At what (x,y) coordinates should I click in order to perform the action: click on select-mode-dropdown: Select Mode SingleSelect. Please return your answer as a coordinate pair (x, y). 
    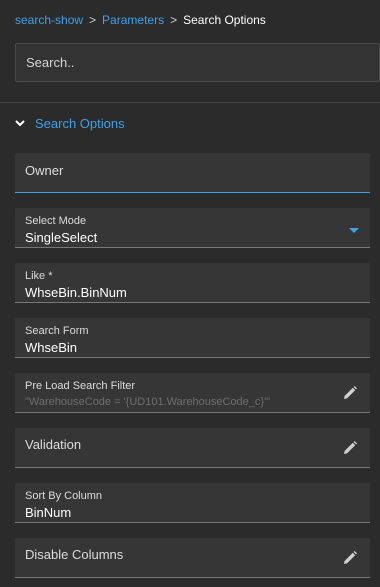
    Looking at the image, I should click on (192, 228).